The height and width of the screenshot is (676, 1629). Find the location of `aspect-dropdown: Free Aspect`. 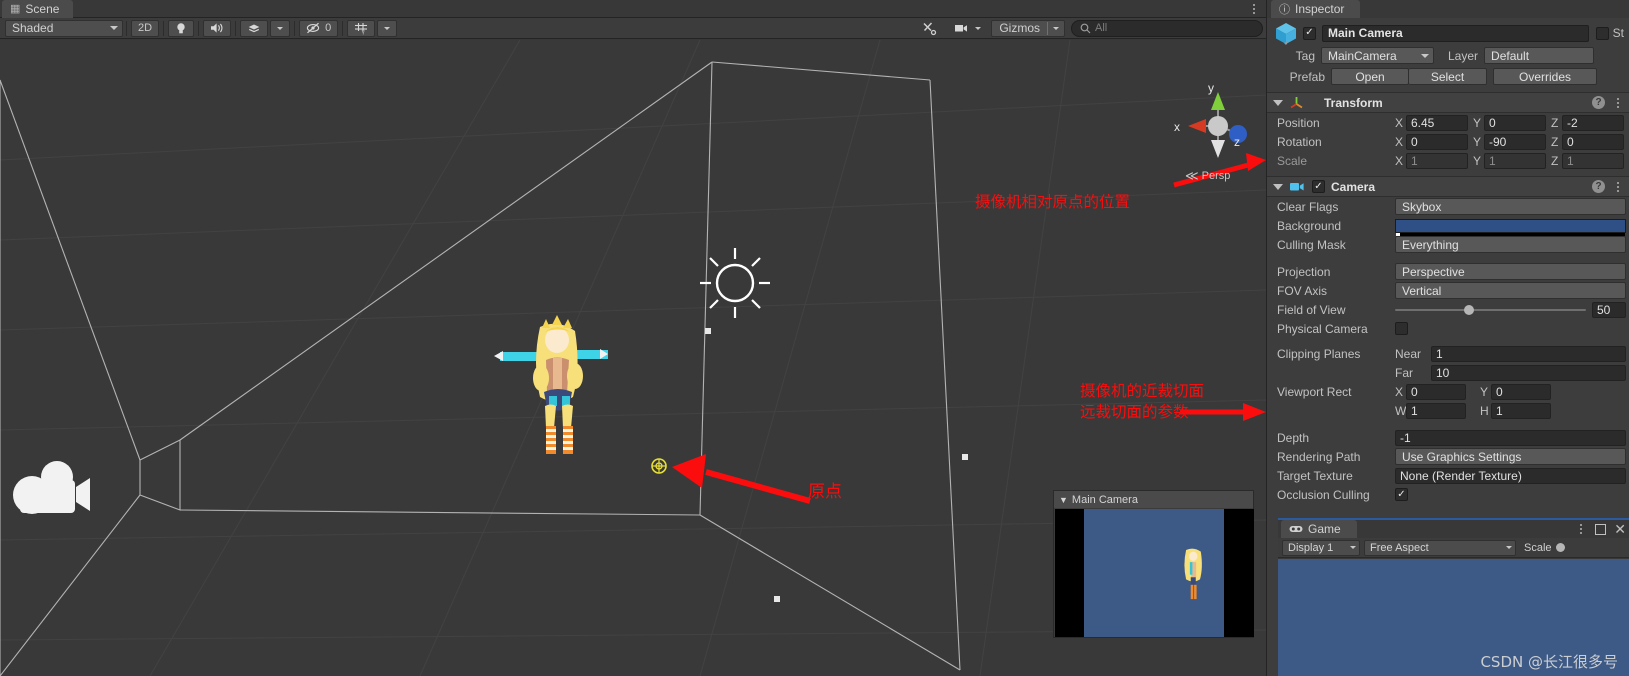

aspect-dropdown: Free Aspect is located at coordinates (1440, 547).